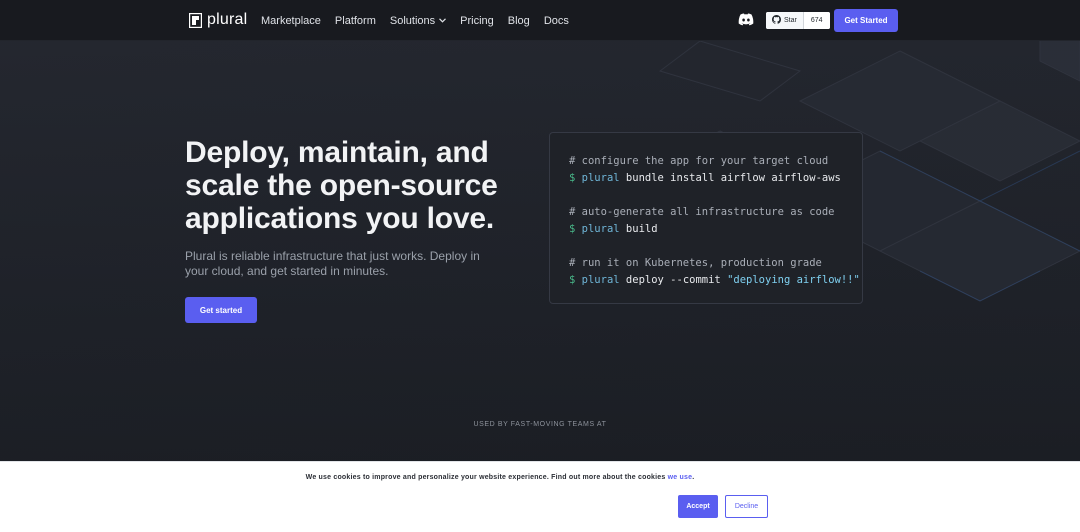 The image size is (1080, 532). Describe the element at coordinates (793, 280) in the screenshot. I see `code-string: "deploying airflow!!"` at that location.